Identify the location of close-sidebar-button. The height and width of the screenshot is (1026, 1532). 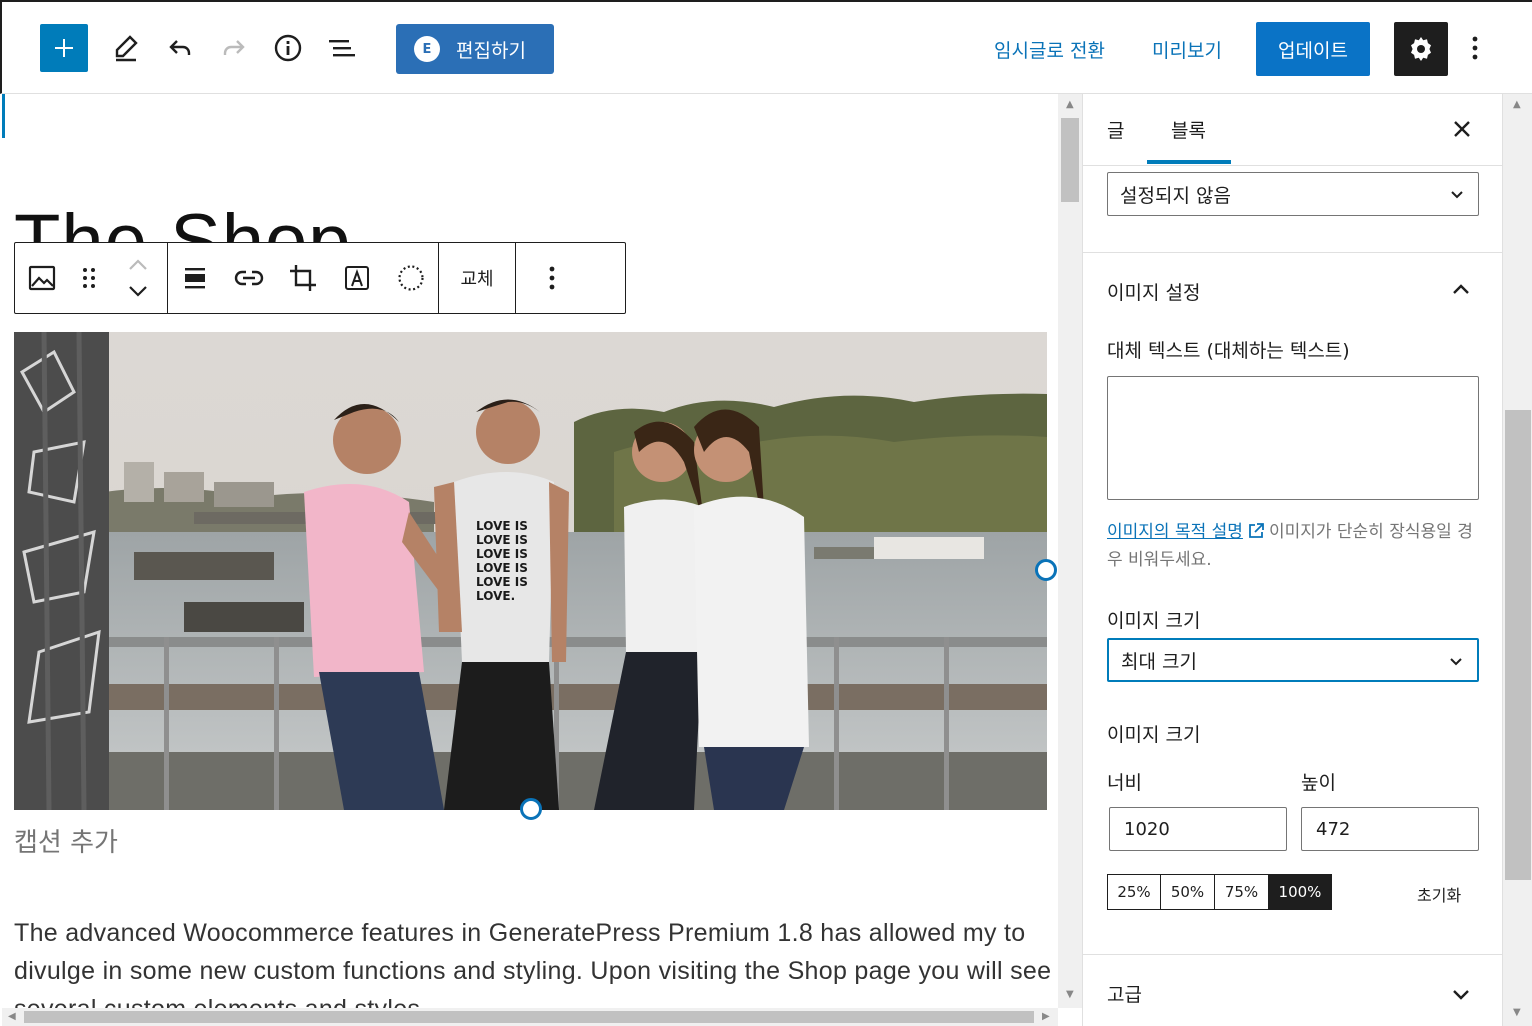
(1462, 129).